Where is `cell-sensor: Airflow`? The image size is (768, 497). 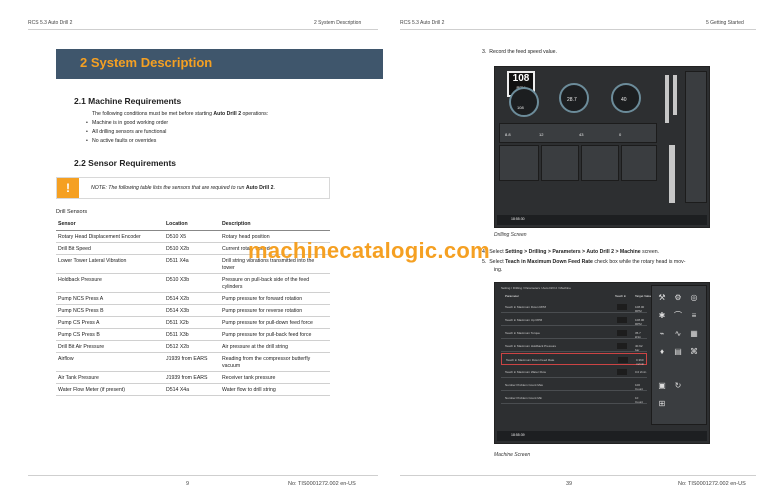
cell-sensor: Airflow is located at coordinates (110, 362).